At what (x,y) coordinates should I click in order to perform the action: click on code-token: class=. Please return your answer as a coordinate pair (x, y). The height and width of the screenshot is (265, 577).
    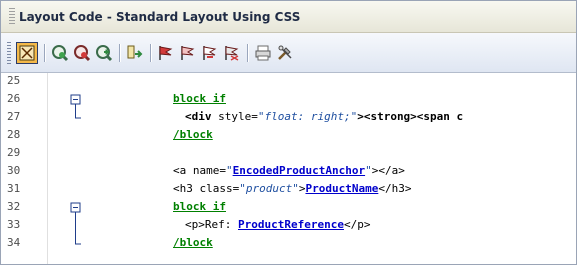
    Looking at the image, I should click on (216, 188).